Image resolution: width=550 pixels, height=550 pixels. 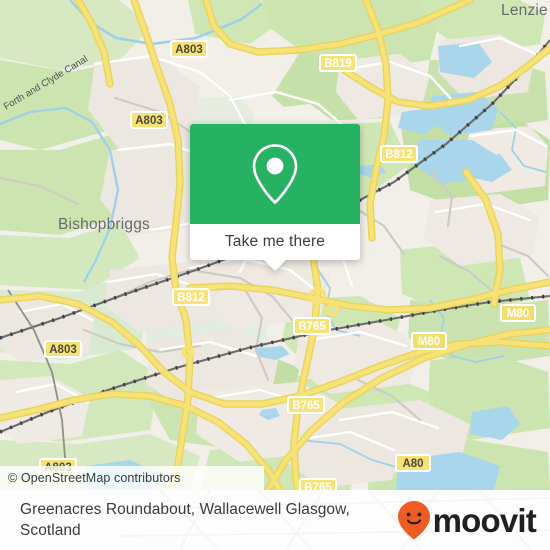 I want to click on popup-tail, so click(x=275, y=265).